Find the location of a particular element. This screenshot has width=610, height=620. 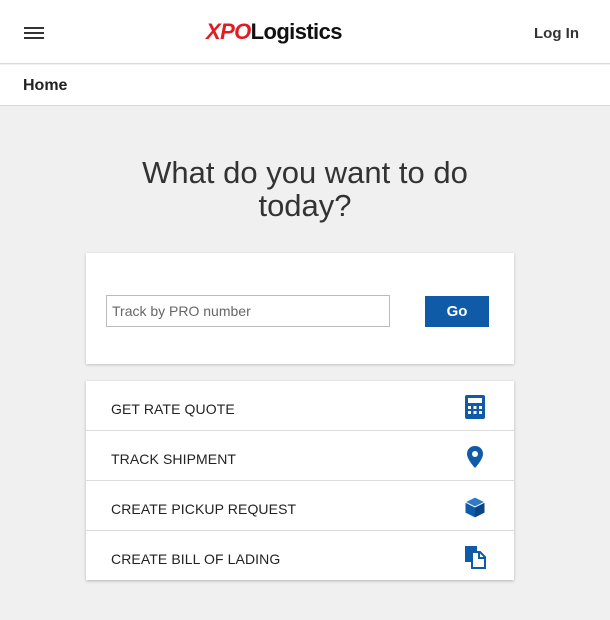

pro-number-input is located at coordinates (248, 311).